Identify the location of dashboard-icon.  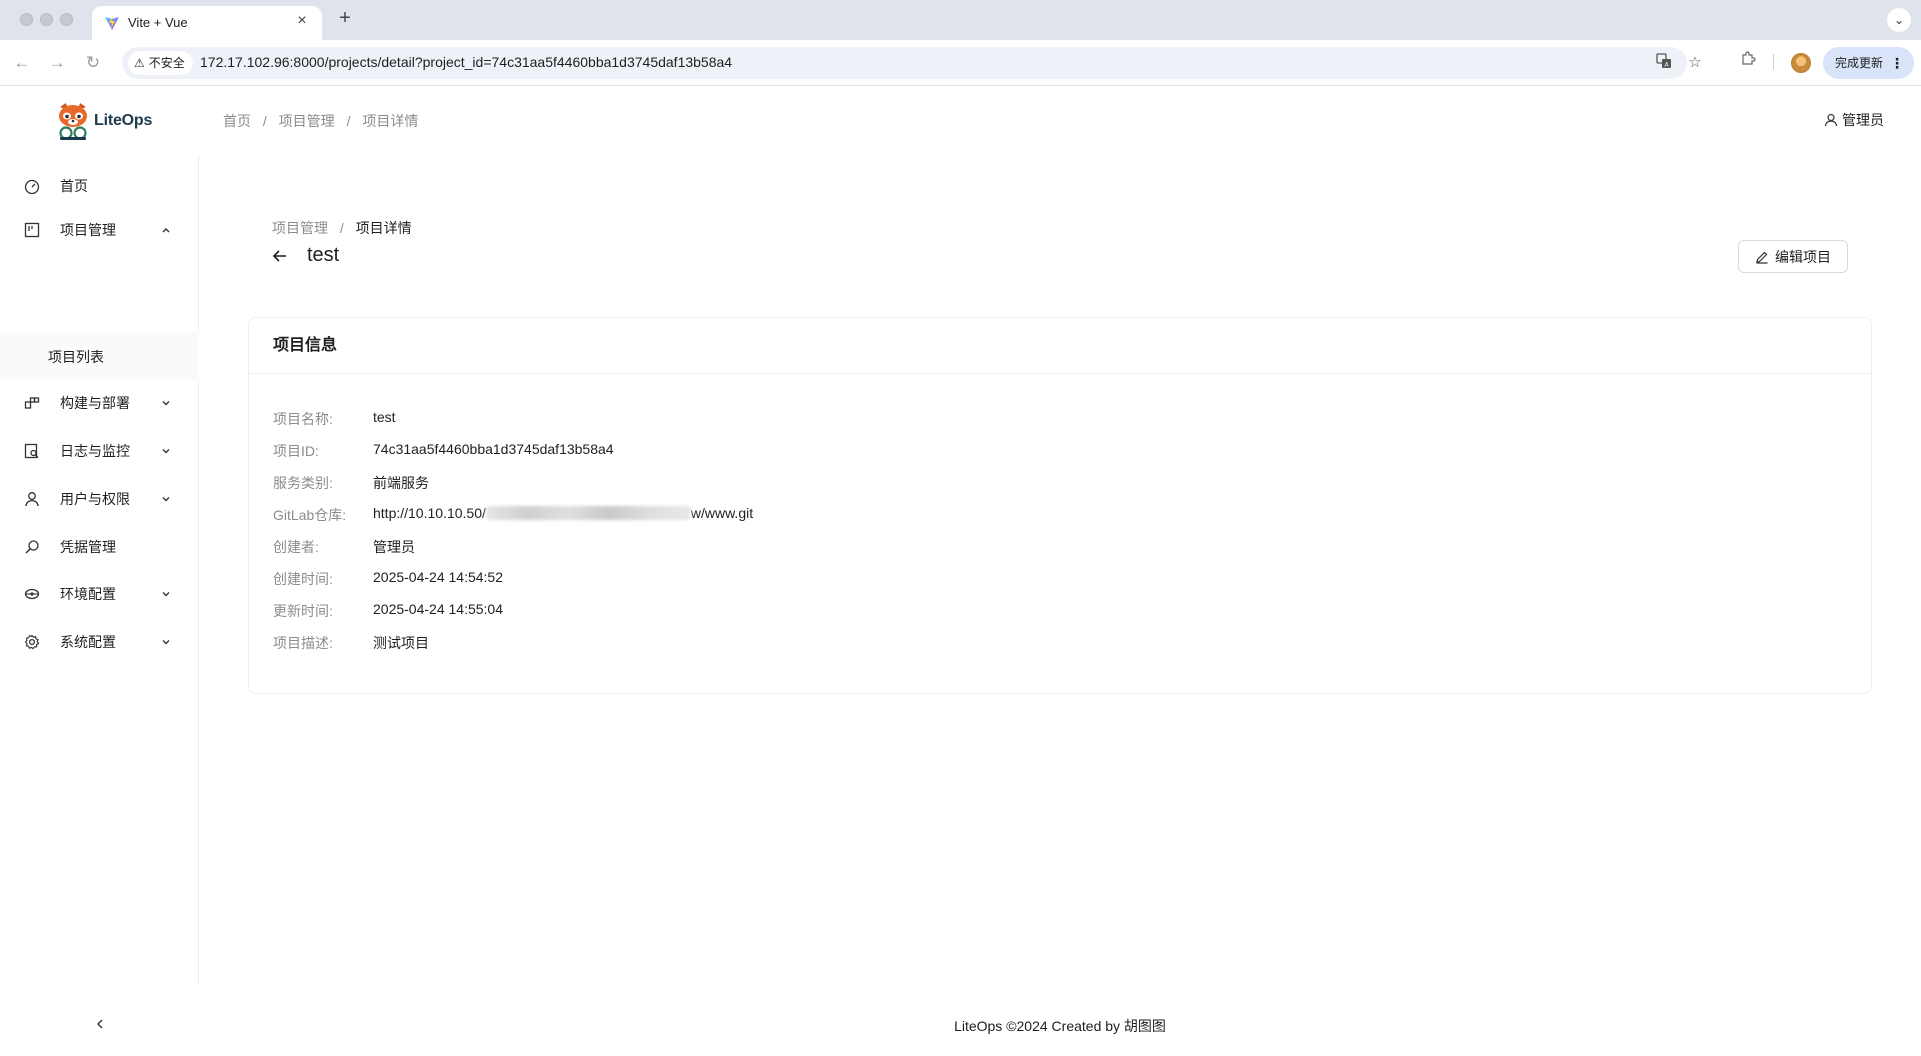
(32, 186).